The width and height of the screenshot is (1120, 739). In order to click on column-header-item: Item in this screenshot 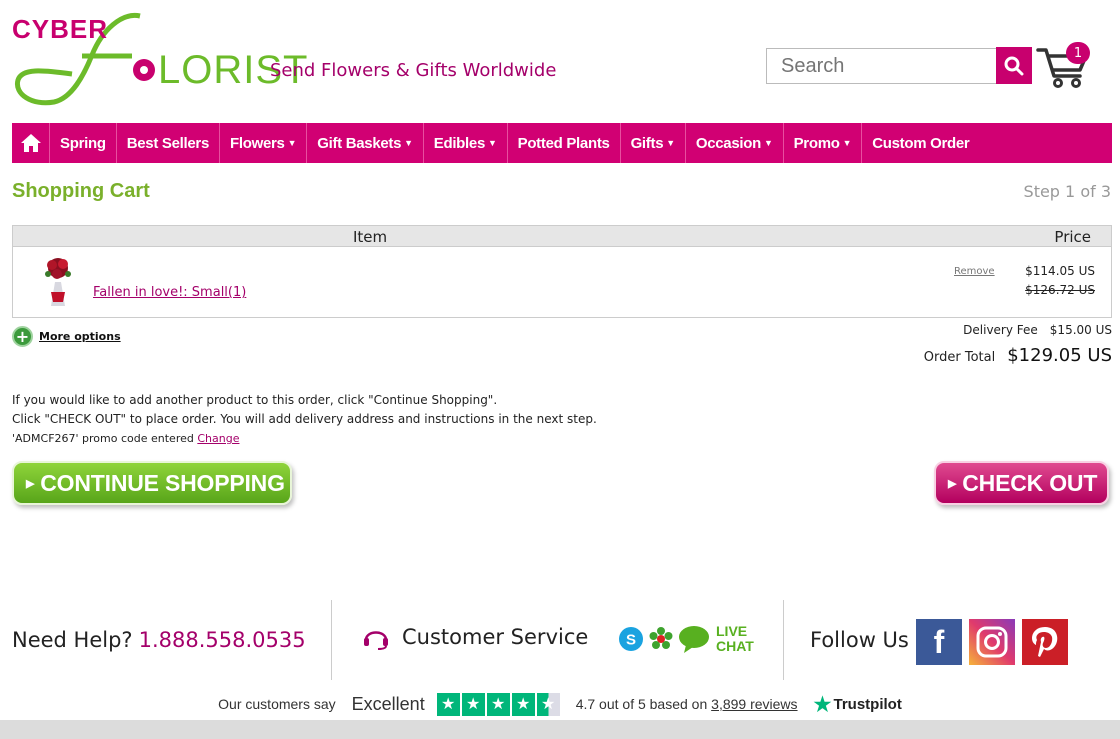, I will do `click(370, 237)`.